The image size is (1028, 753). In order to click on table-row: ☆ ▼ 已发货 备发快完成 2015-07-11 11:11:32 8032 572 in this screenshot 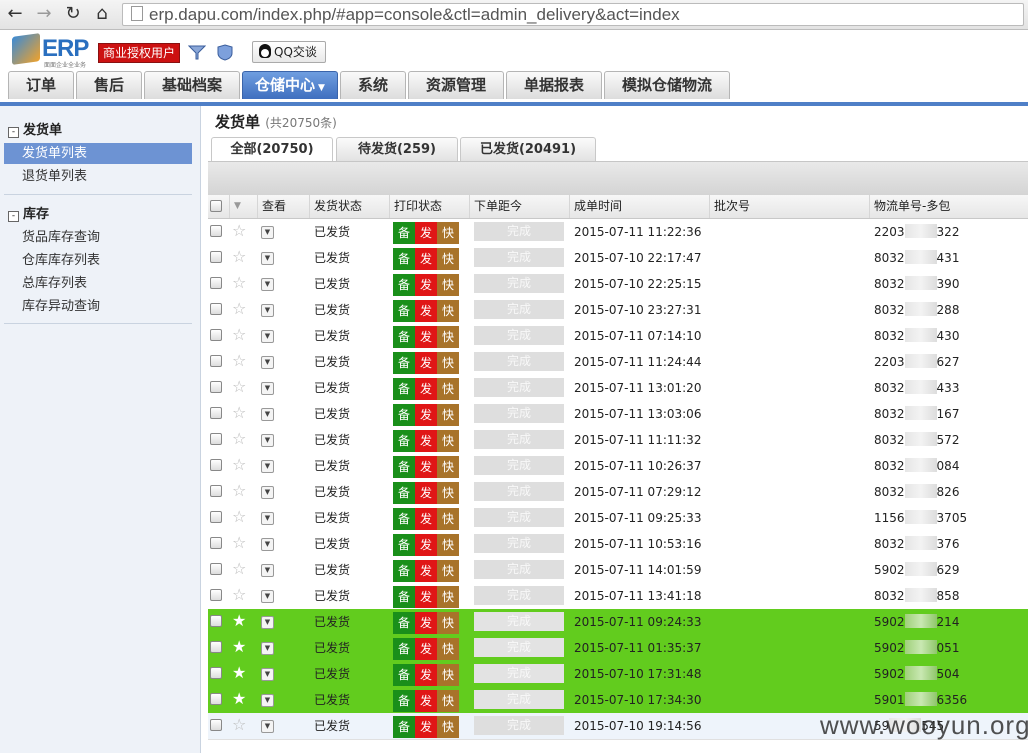, I will do `click(618, 440)`.